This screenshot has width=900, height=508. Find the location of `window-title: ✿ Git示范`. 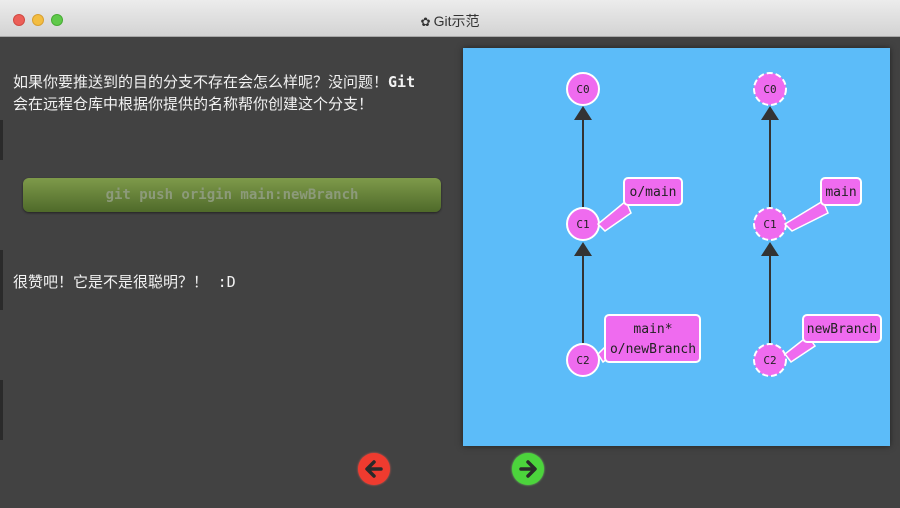

window-title: ✿ Git示范 is located at coordinates (450, 18).